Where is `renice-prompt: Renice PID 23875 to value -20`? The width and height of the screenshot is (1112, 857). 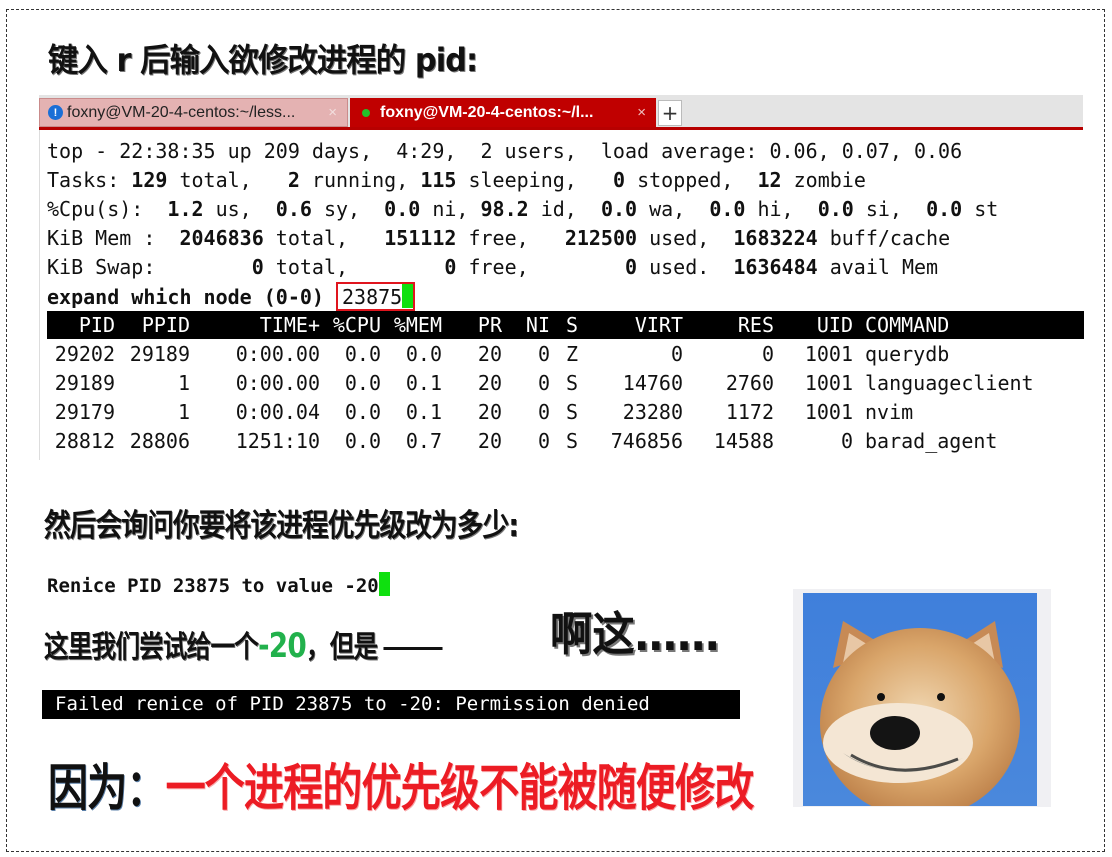 renice-prompt: Renice PID 23875 to value -20 is located at coordinates (218, 585).